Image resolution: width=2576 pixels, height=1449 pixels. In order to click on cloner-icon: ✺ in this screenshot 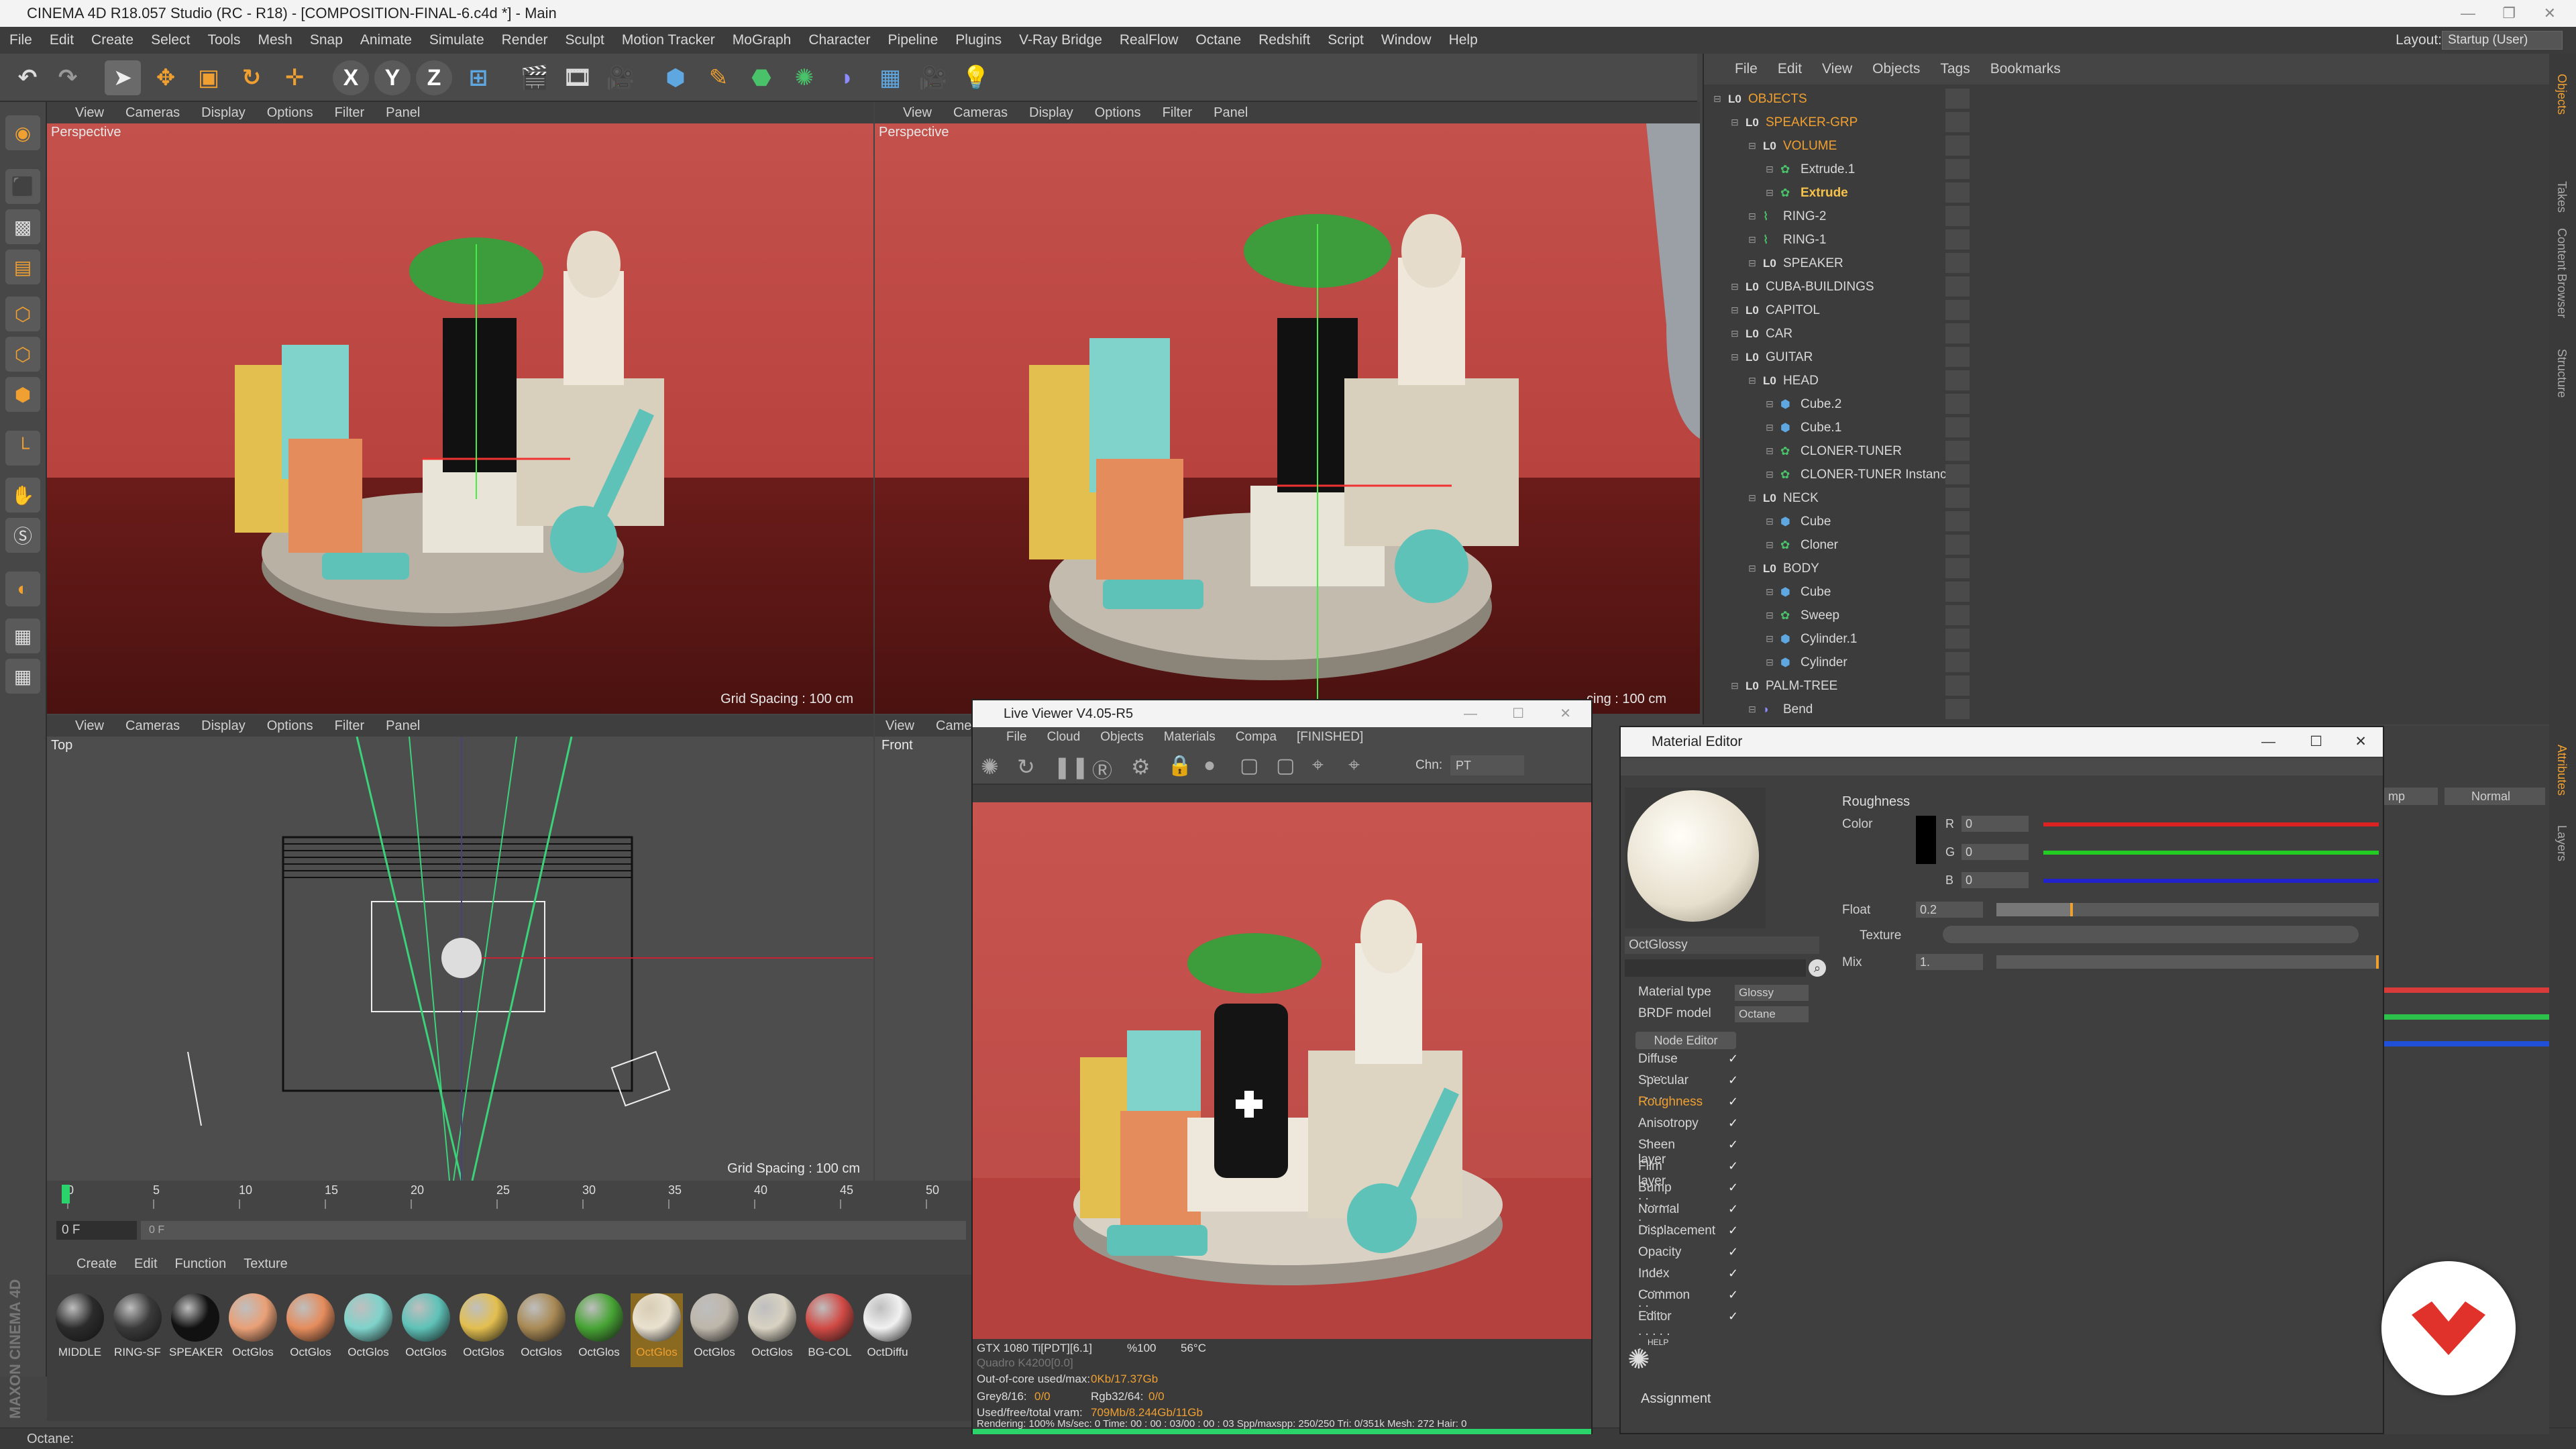, I will do `click(804, 77)`.